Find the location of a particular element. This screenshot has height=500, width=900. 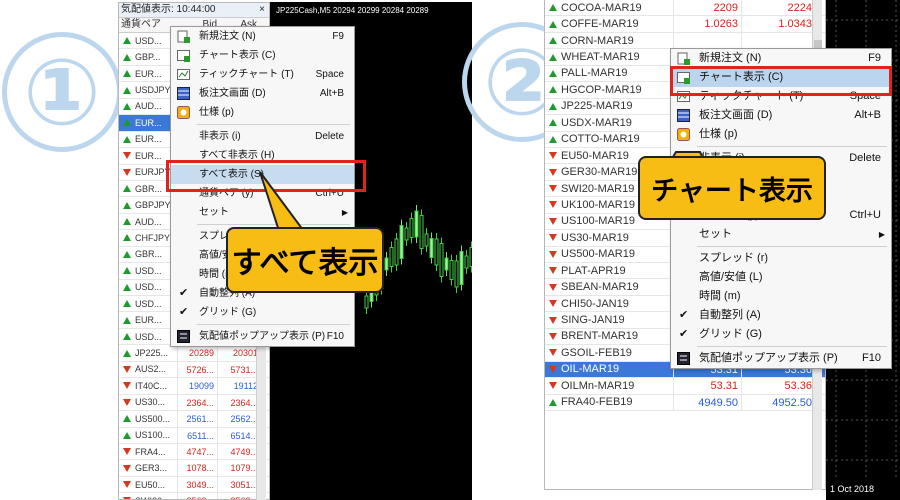

market-watch-title: 気配値表示: 10:44:00 × is located at coordinates (194, 10).